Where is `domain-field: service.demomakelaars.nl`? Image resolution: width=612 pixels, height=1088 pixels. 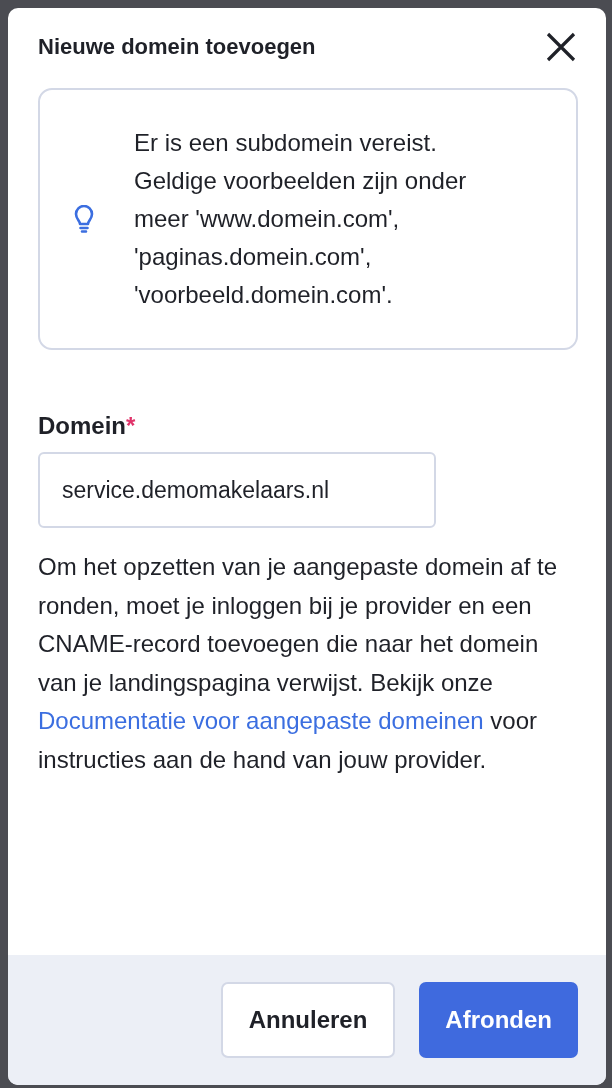 domain-field: service.demomakelaars.nl is located at coordinates (237, 490).